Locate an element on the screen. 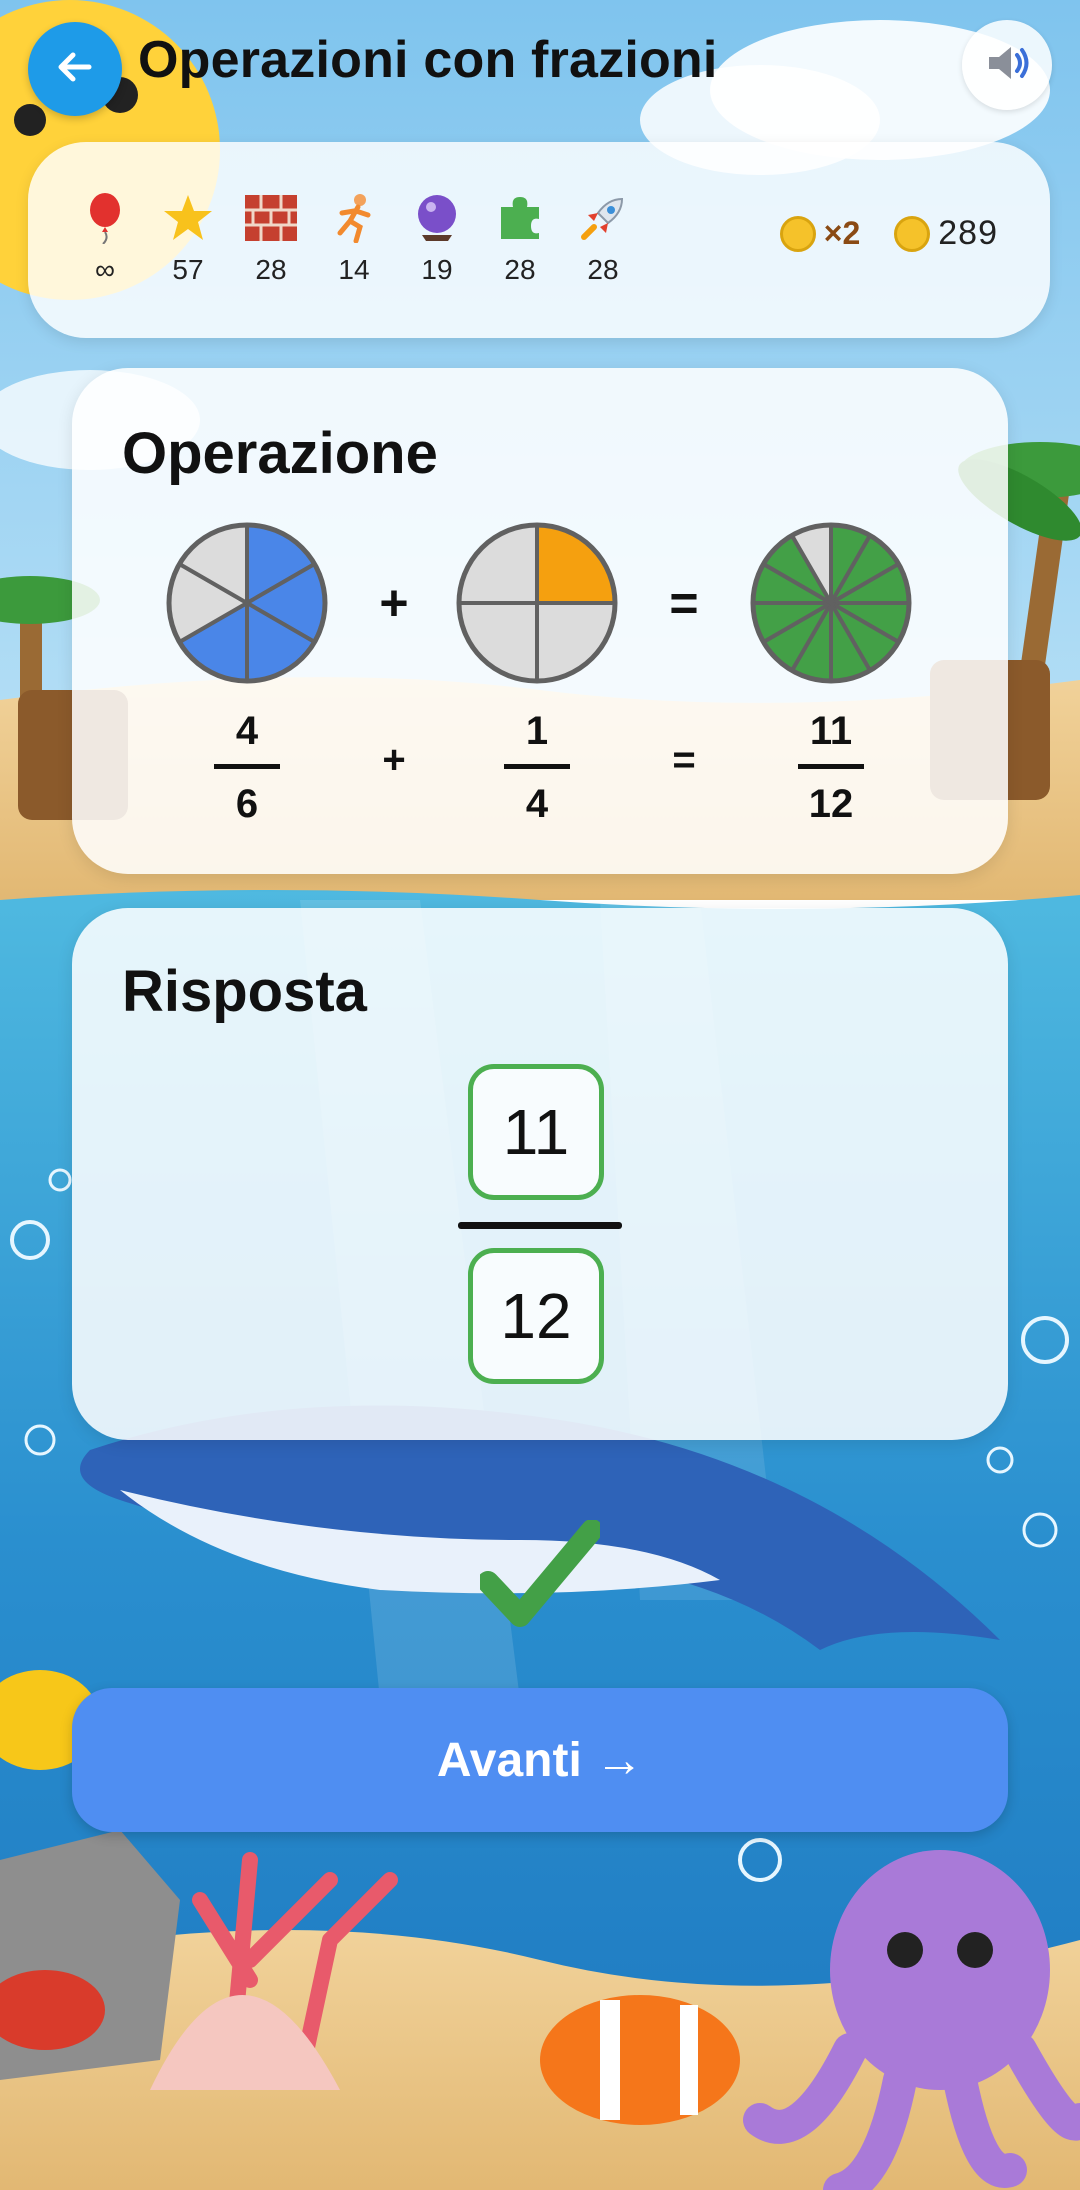 The image size is (1080, 2190). back-button is located at coordinates (75, 69).